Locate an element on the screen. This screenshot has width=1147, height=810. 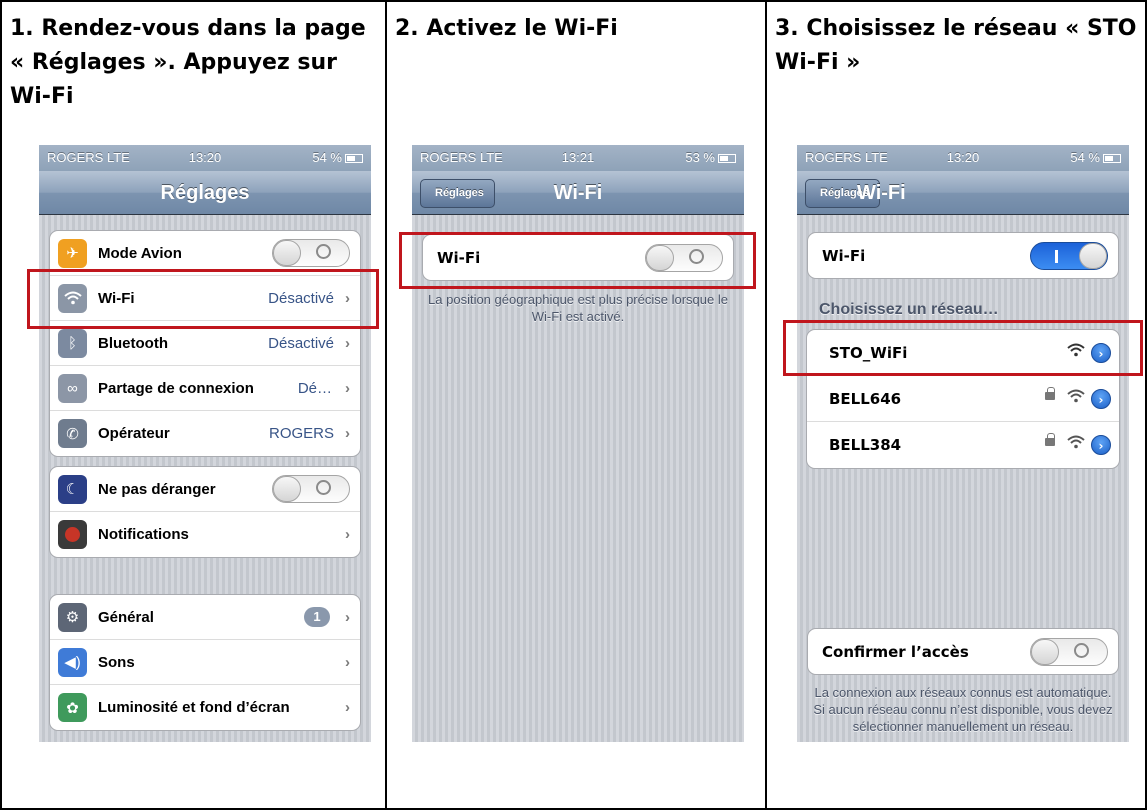
confirm-access-toggle is located at coordinates (1069, 651).